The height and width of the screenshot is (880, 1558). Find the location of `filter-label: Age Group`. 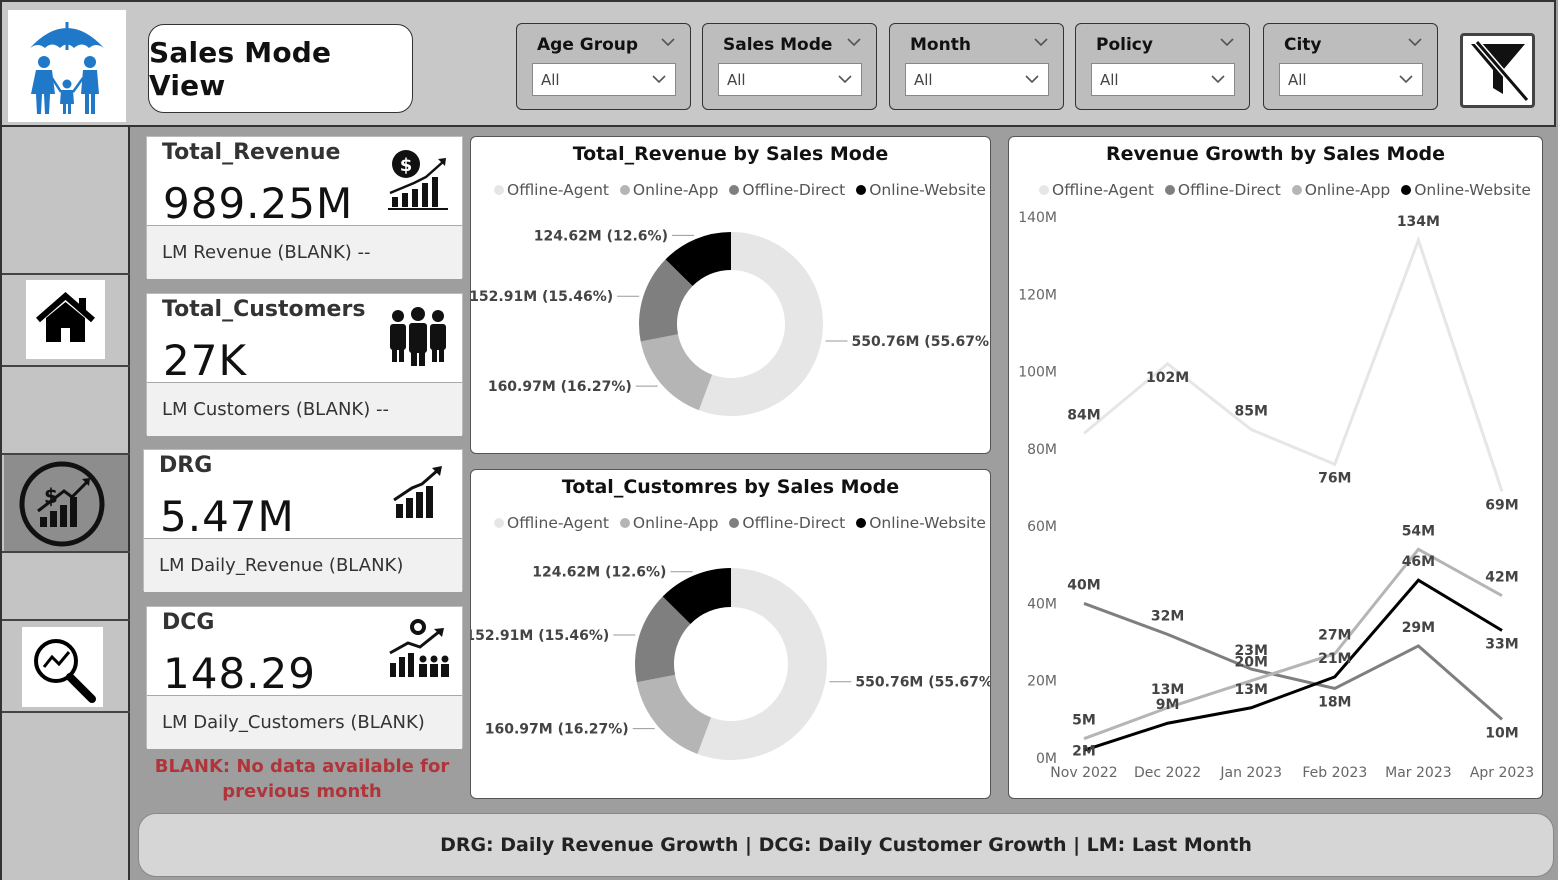

filter-label: Age Group is located at coordinates (588, 45).